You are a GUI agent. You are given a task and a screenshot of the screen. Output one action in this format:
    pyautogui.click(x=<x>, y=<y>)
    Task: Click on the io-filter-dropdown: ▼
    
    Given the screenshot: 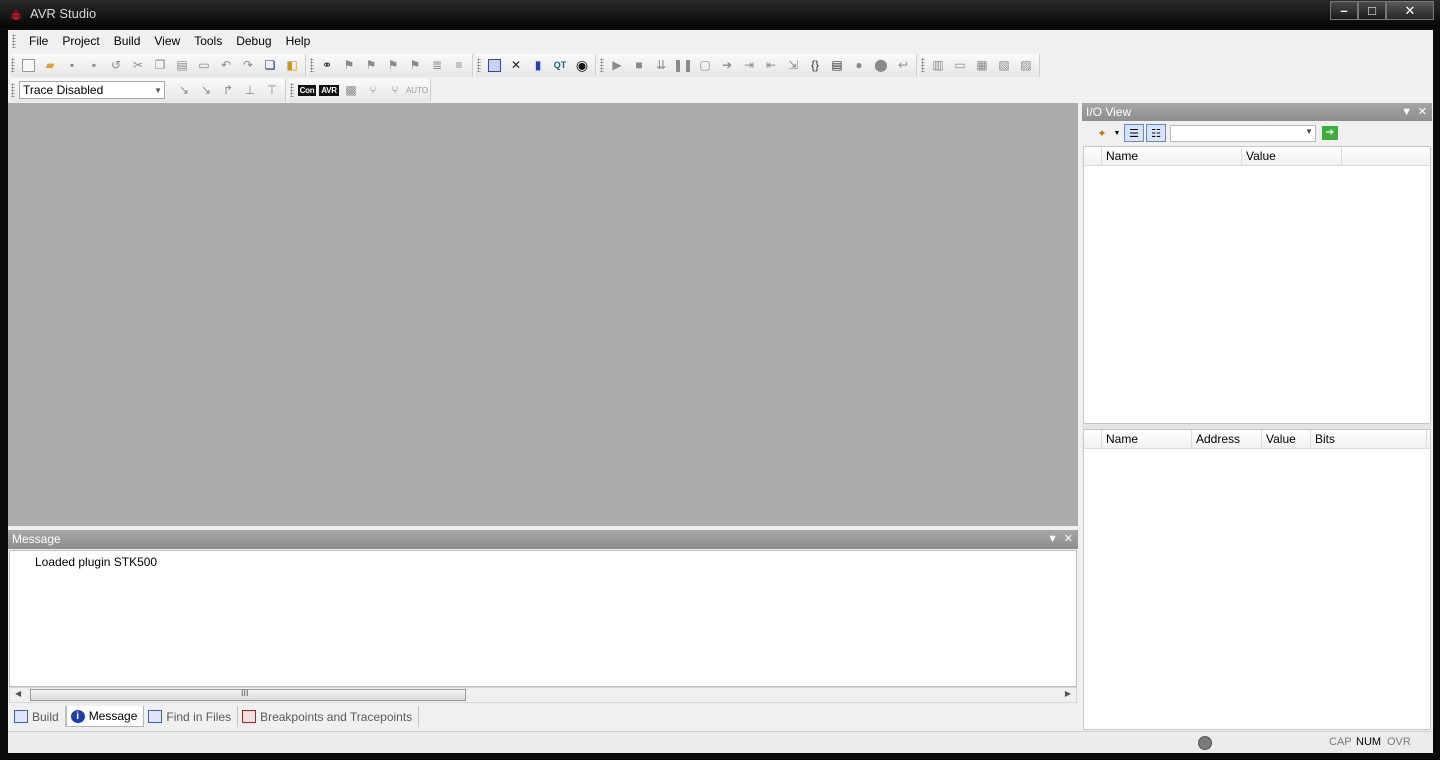 What is the action you would take?
    pyautogui.click(x=1117, y=133)
    